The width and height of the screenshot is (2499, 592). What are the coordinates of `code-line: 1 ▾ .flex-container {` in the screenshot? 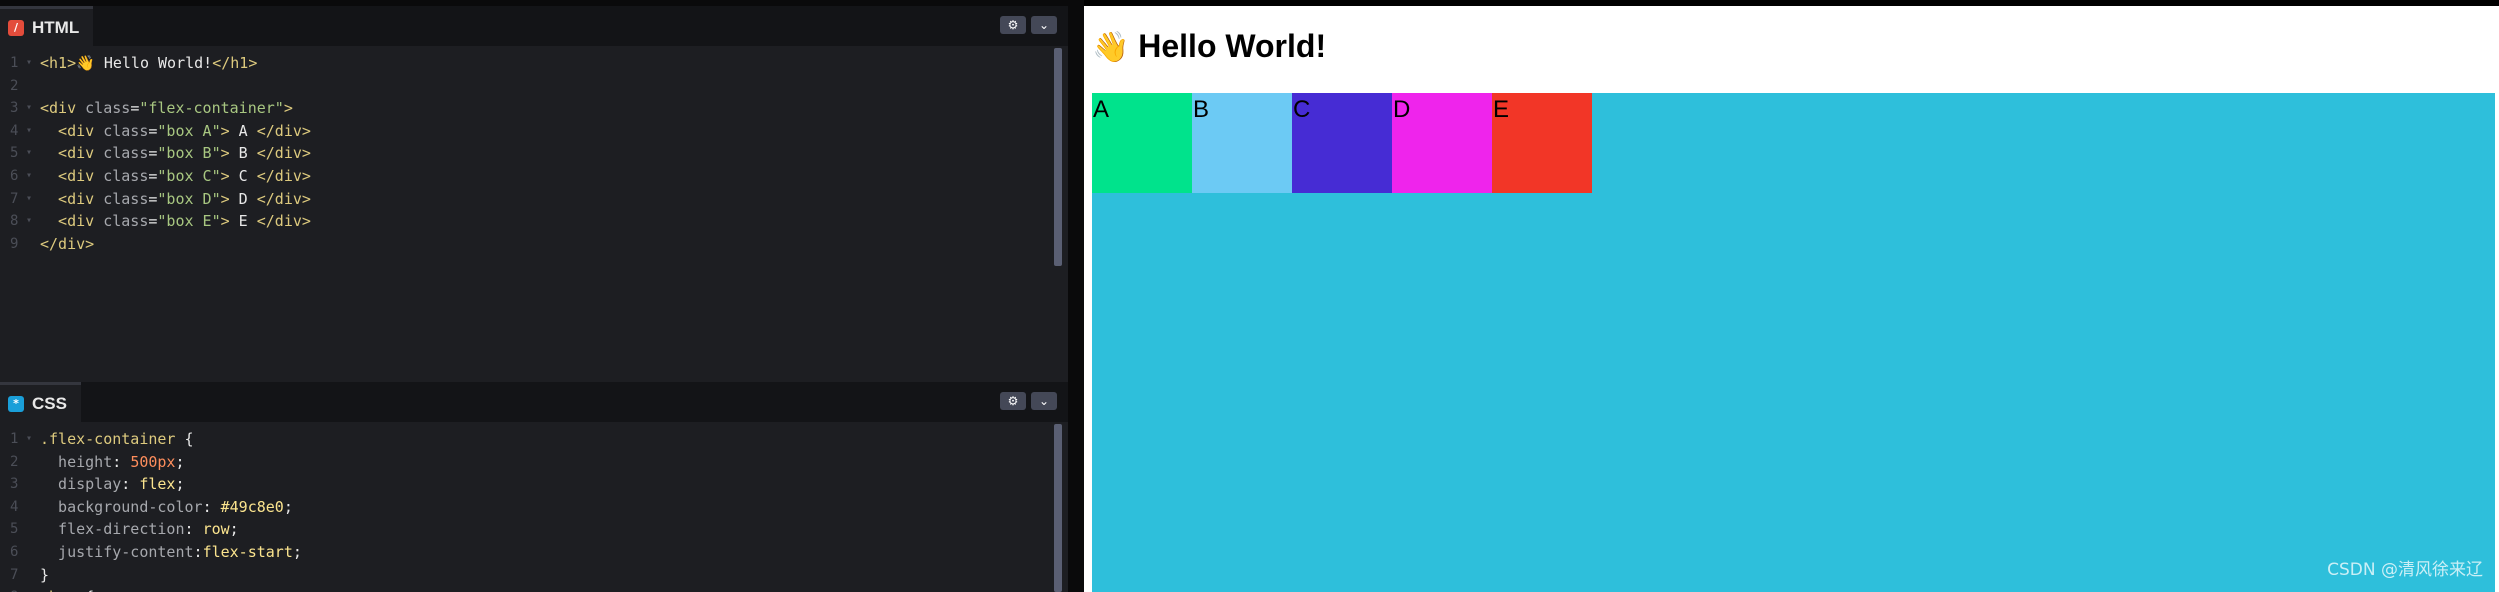 It's located at (527, 439).